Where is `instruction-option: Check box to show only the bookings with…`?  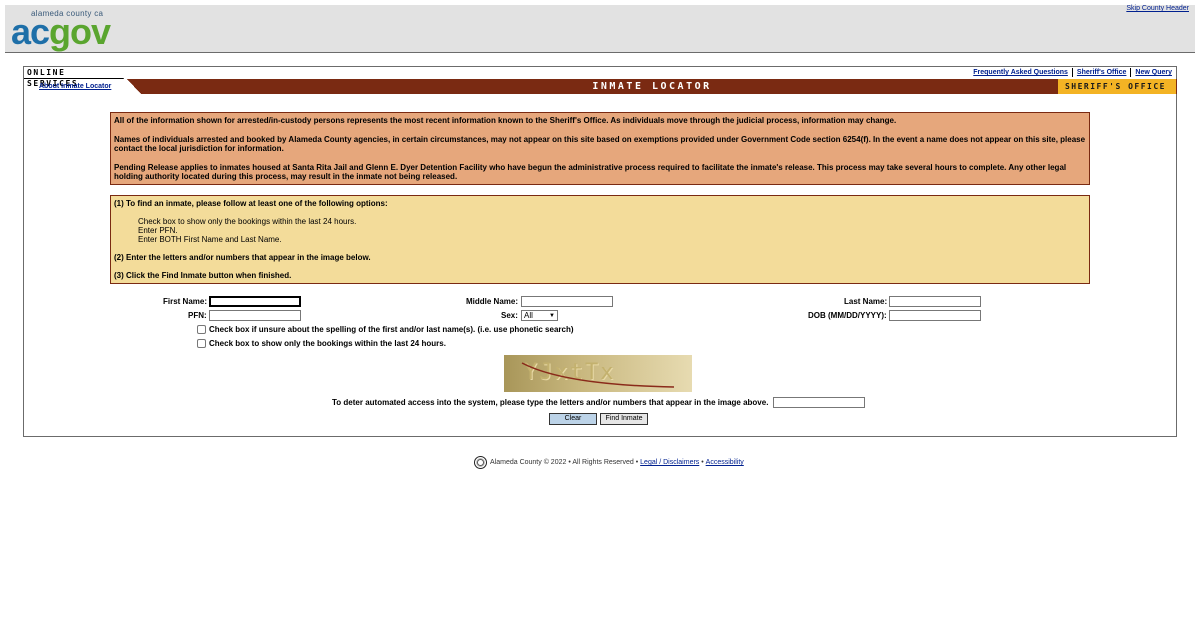 instruction-option: Check box to show only the bookings with… is located at coordinates (247, 221).